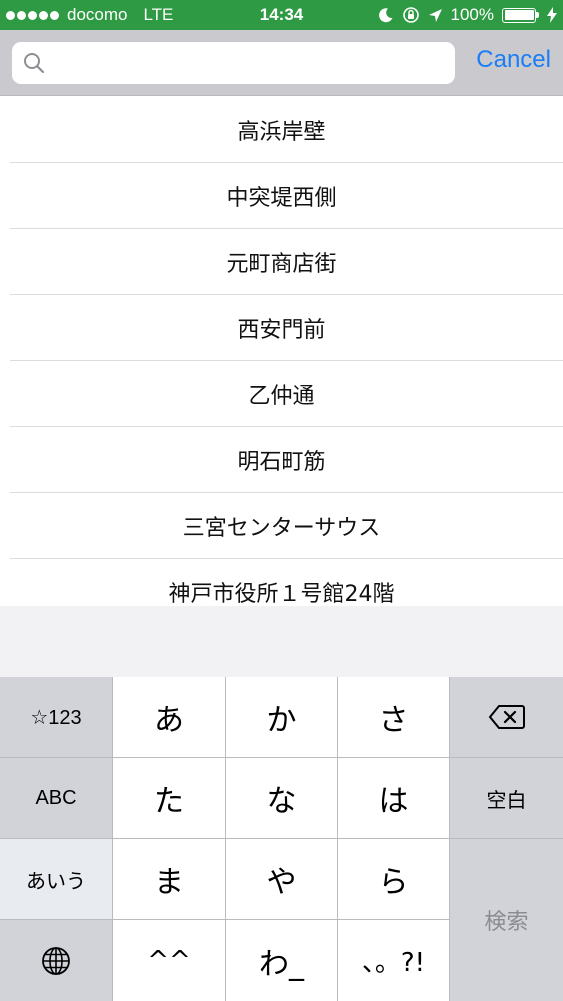 This screenshot has height=1001, width=563. What do you see at coordinates (56, 717) in the screenshot?
I see `numbers-symbols-key: ☆123` at bounding box center [56, 717].